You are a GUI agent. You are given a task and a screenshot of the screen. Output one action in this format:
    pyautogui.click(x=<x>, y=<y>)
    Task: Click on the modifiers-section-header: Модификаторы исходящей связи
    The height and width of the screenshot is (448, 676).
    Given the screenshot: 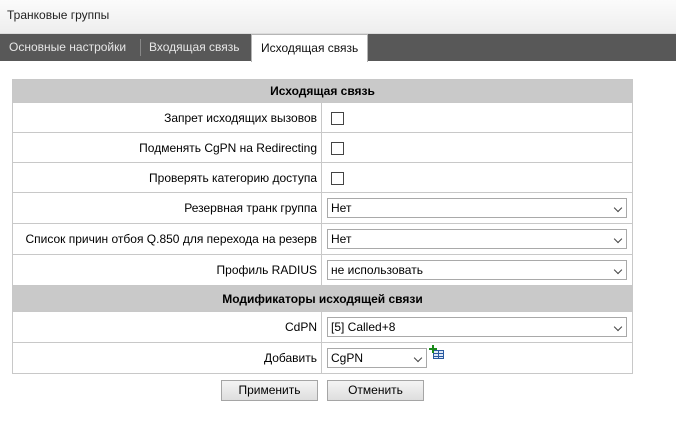 What is the action you would take?
    pyautogui.click(x=322, y=298)
    